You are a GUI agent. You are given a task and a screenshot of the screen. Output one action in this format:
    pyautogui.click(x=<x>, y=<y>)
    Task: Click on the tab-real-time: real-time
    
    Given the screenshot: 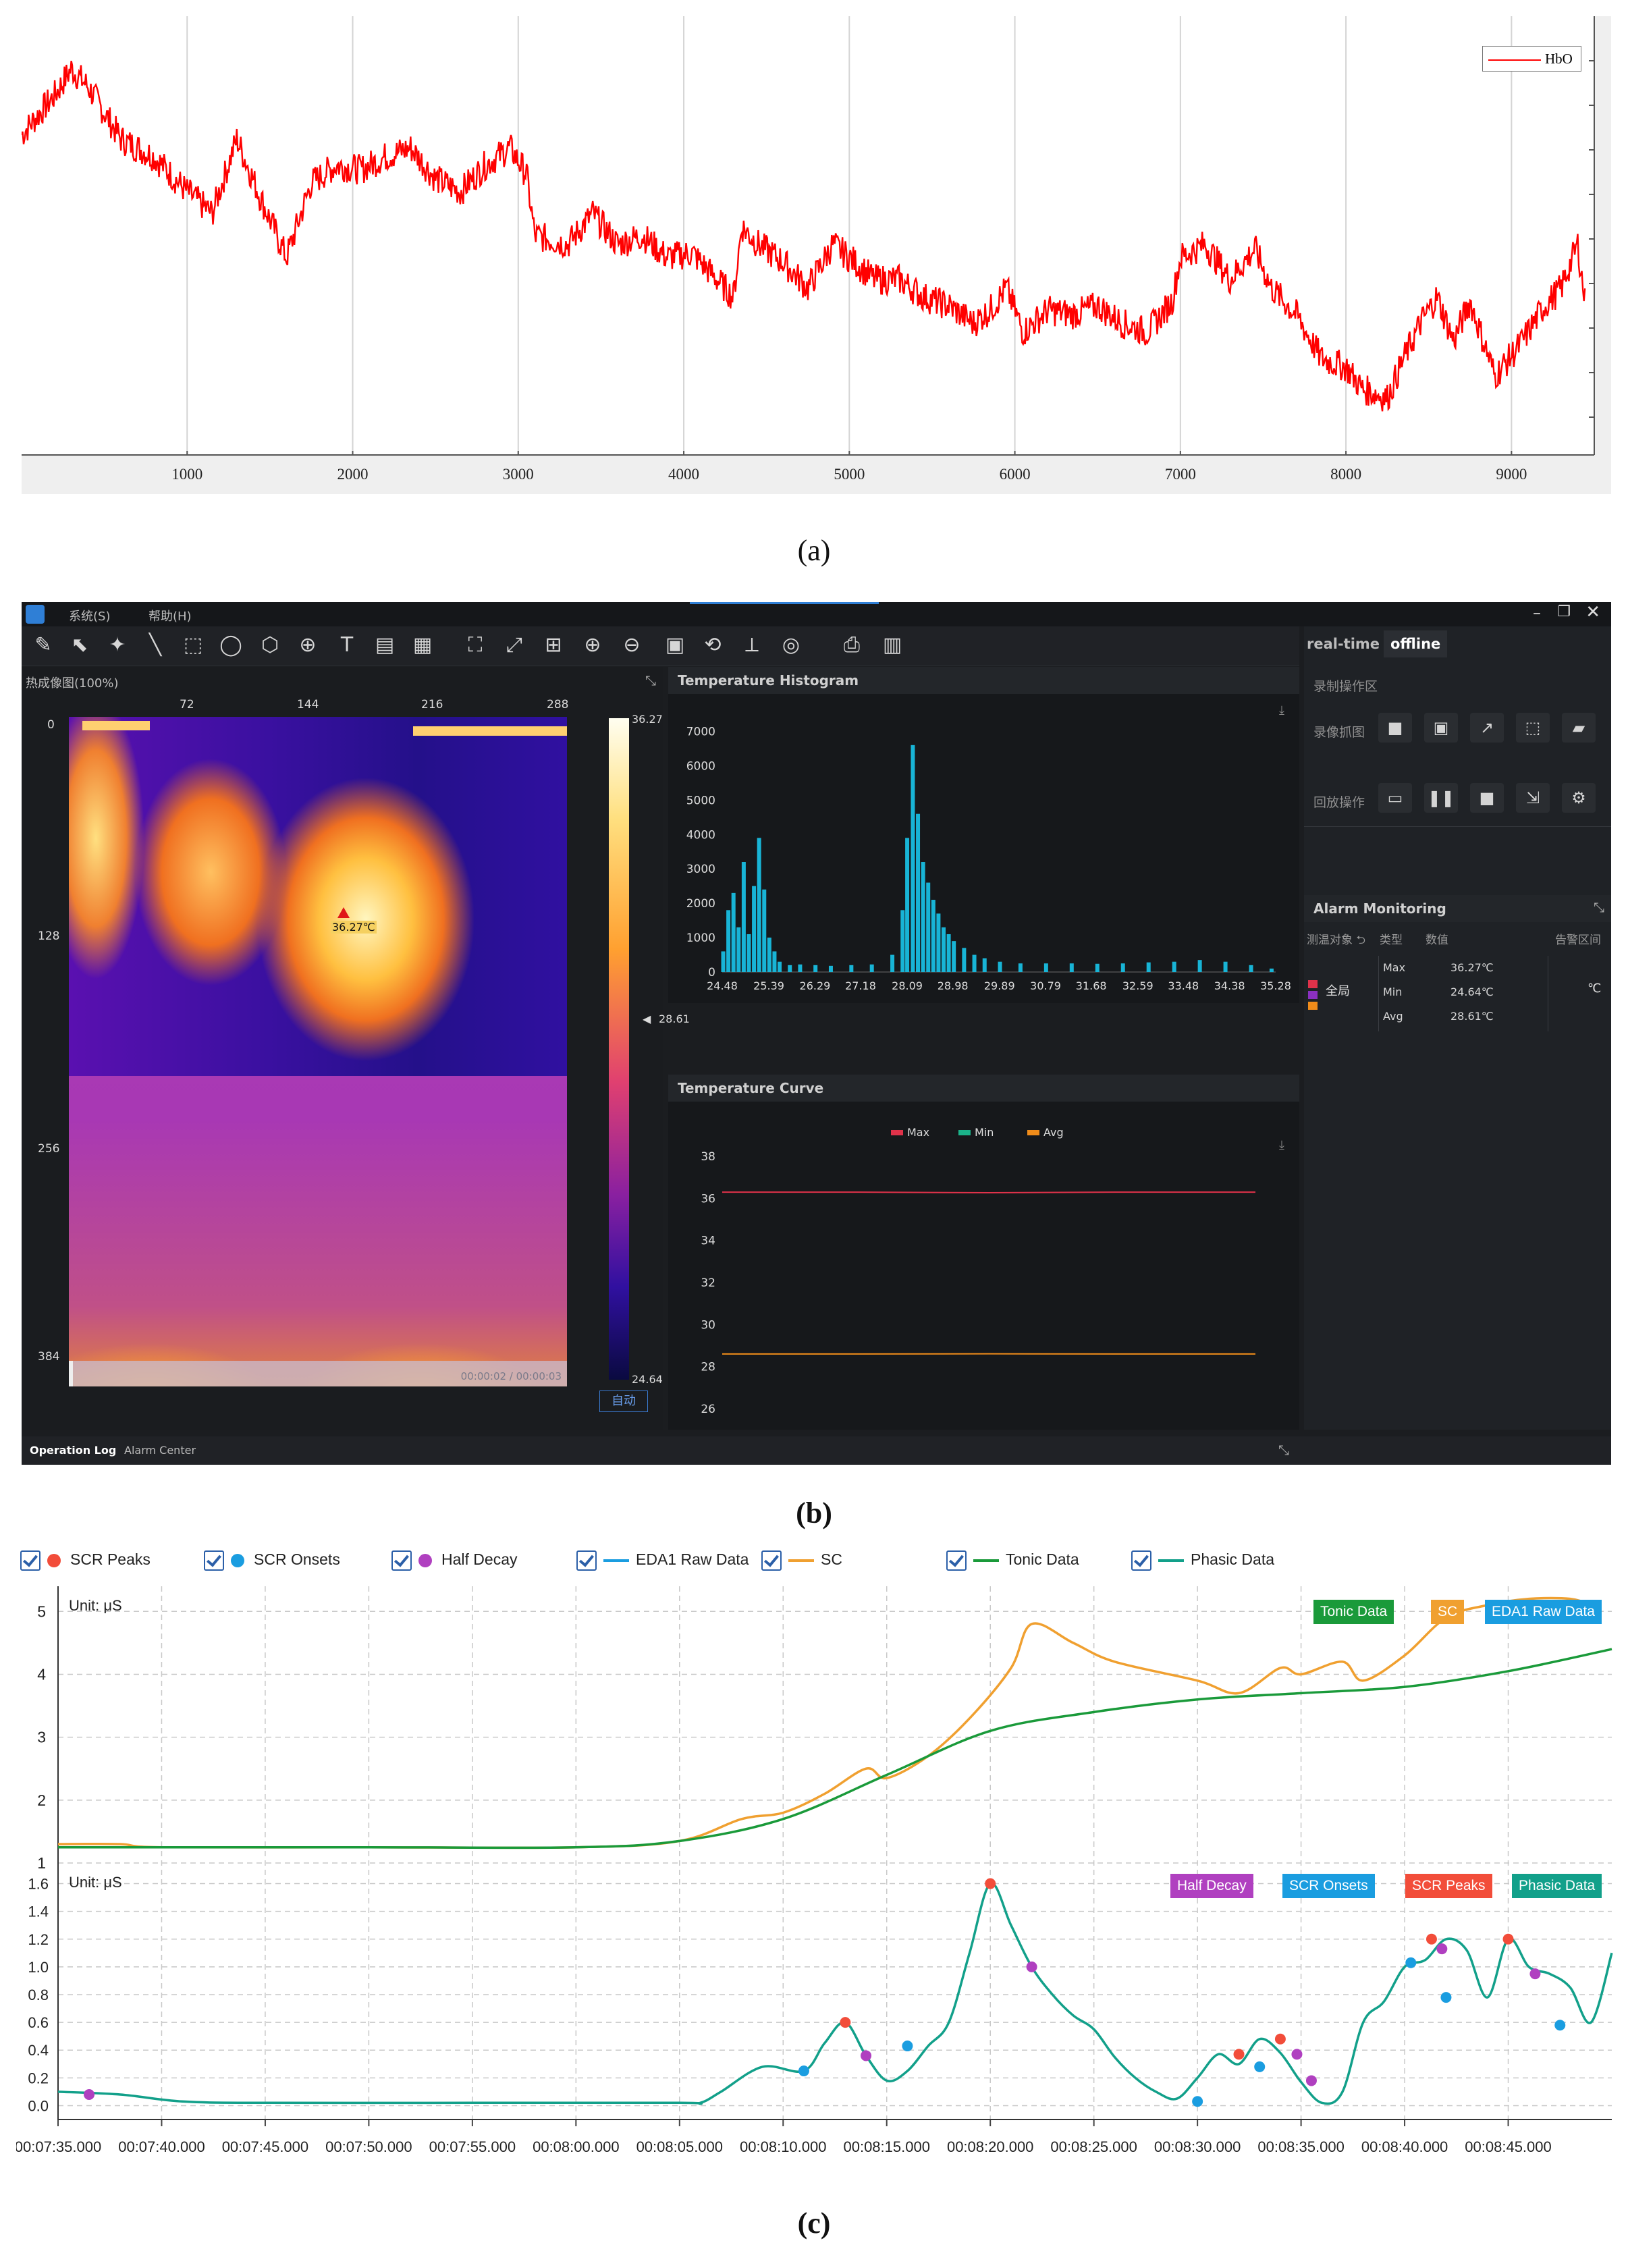 What is the action you would take?
    pyautogui.click(x=1344, y=643)
    